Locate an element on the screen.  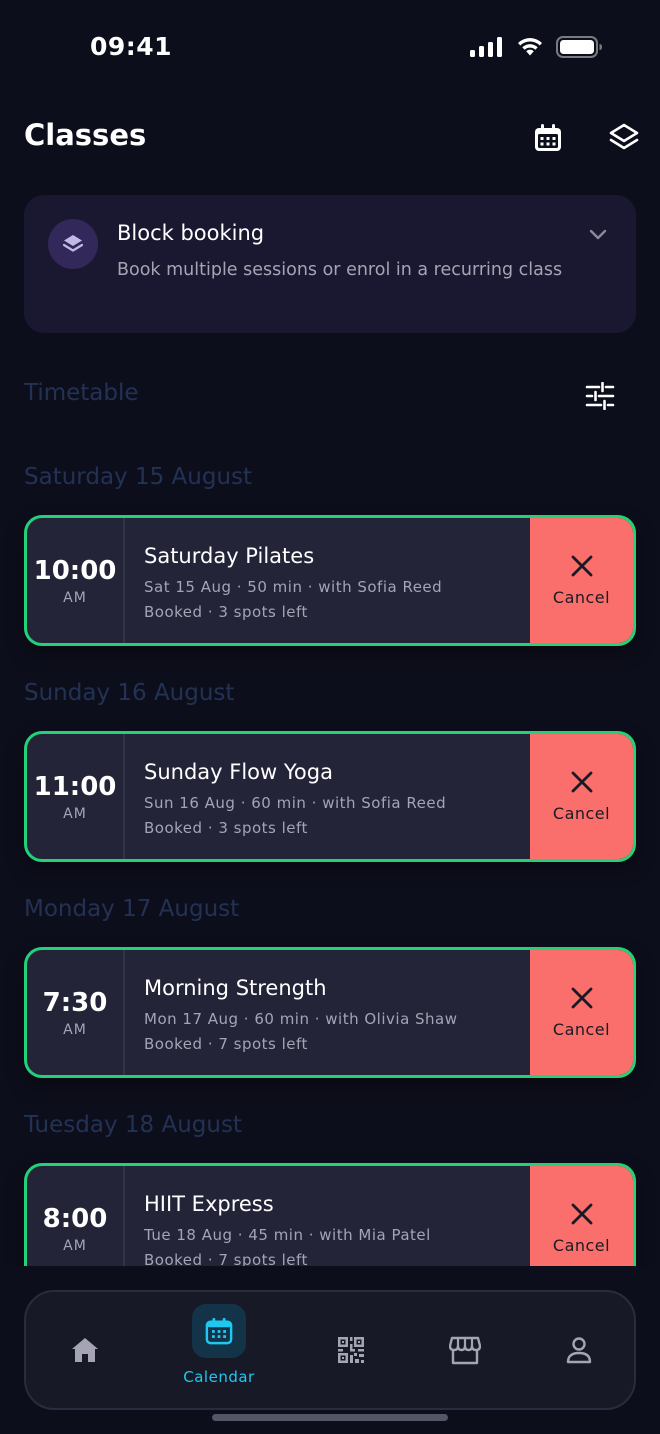
filter-button is located at coordinates (600, 396).